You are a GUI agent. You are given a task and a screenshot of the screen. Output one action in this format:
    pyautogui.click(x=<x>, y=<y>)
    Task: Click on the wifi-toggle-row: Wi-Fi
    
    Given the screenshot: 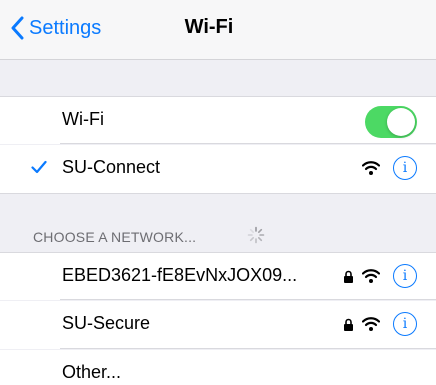 What is the action you would take?
    pyautogui.click(x=218, y=120)
    